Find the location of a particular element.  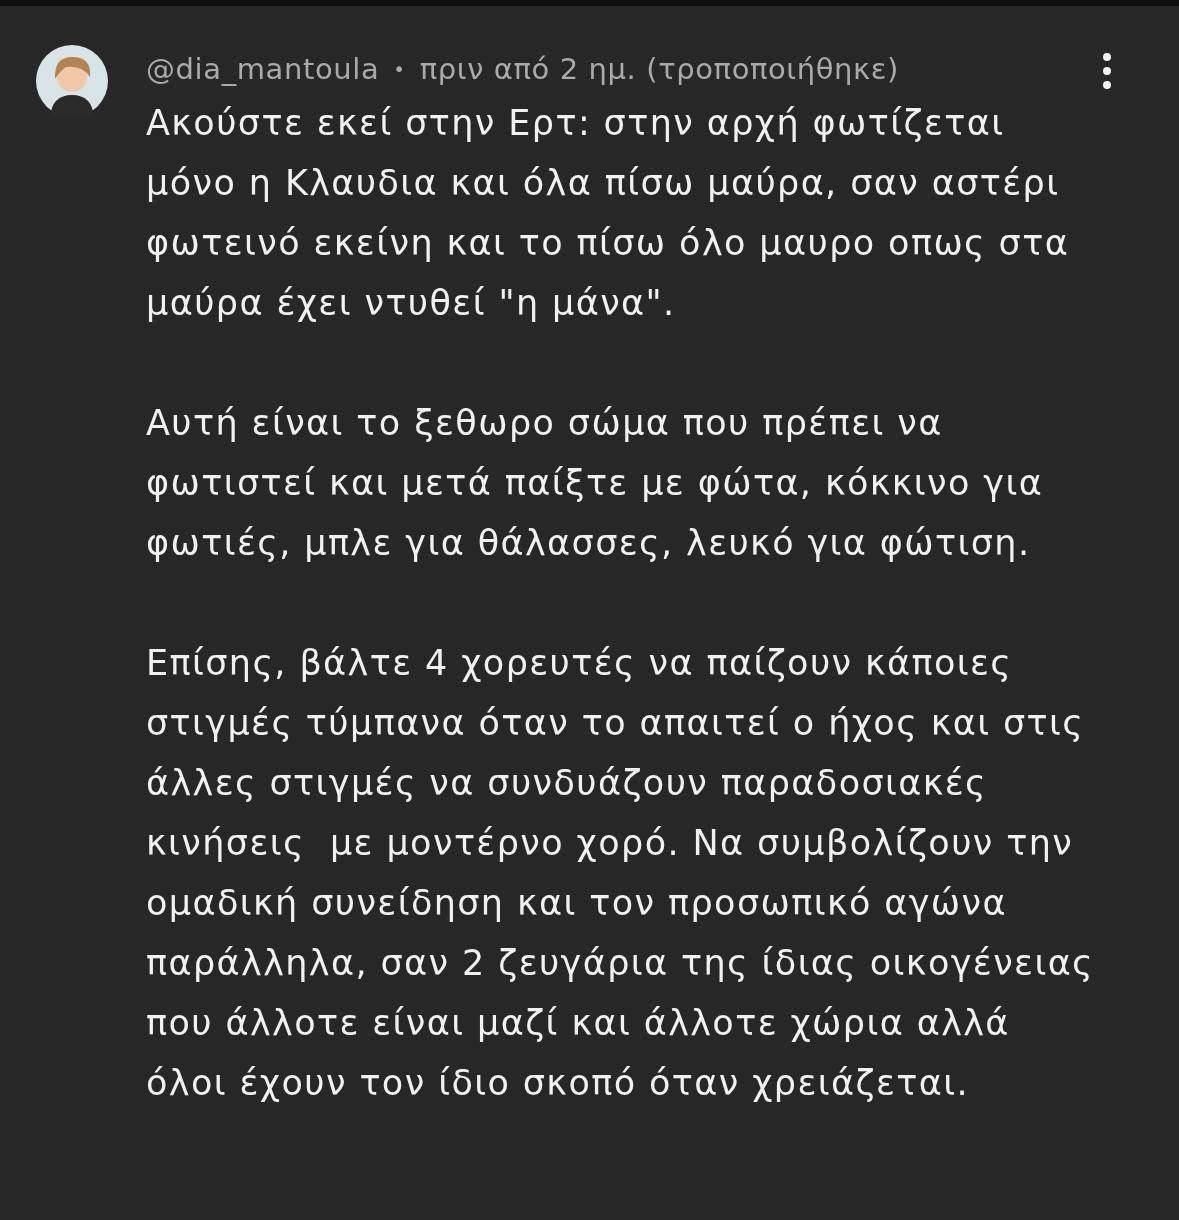

avatar-icon is located at coordinates (72, 81).